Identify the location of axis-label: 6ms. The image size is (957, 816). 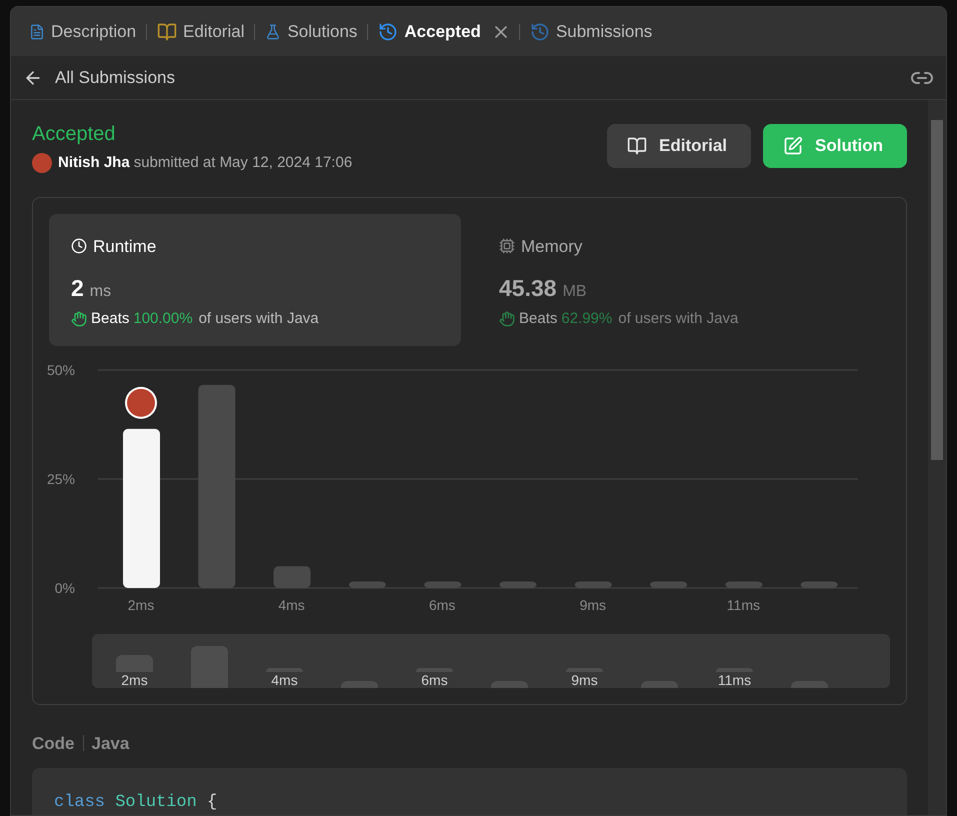
(442, 603).